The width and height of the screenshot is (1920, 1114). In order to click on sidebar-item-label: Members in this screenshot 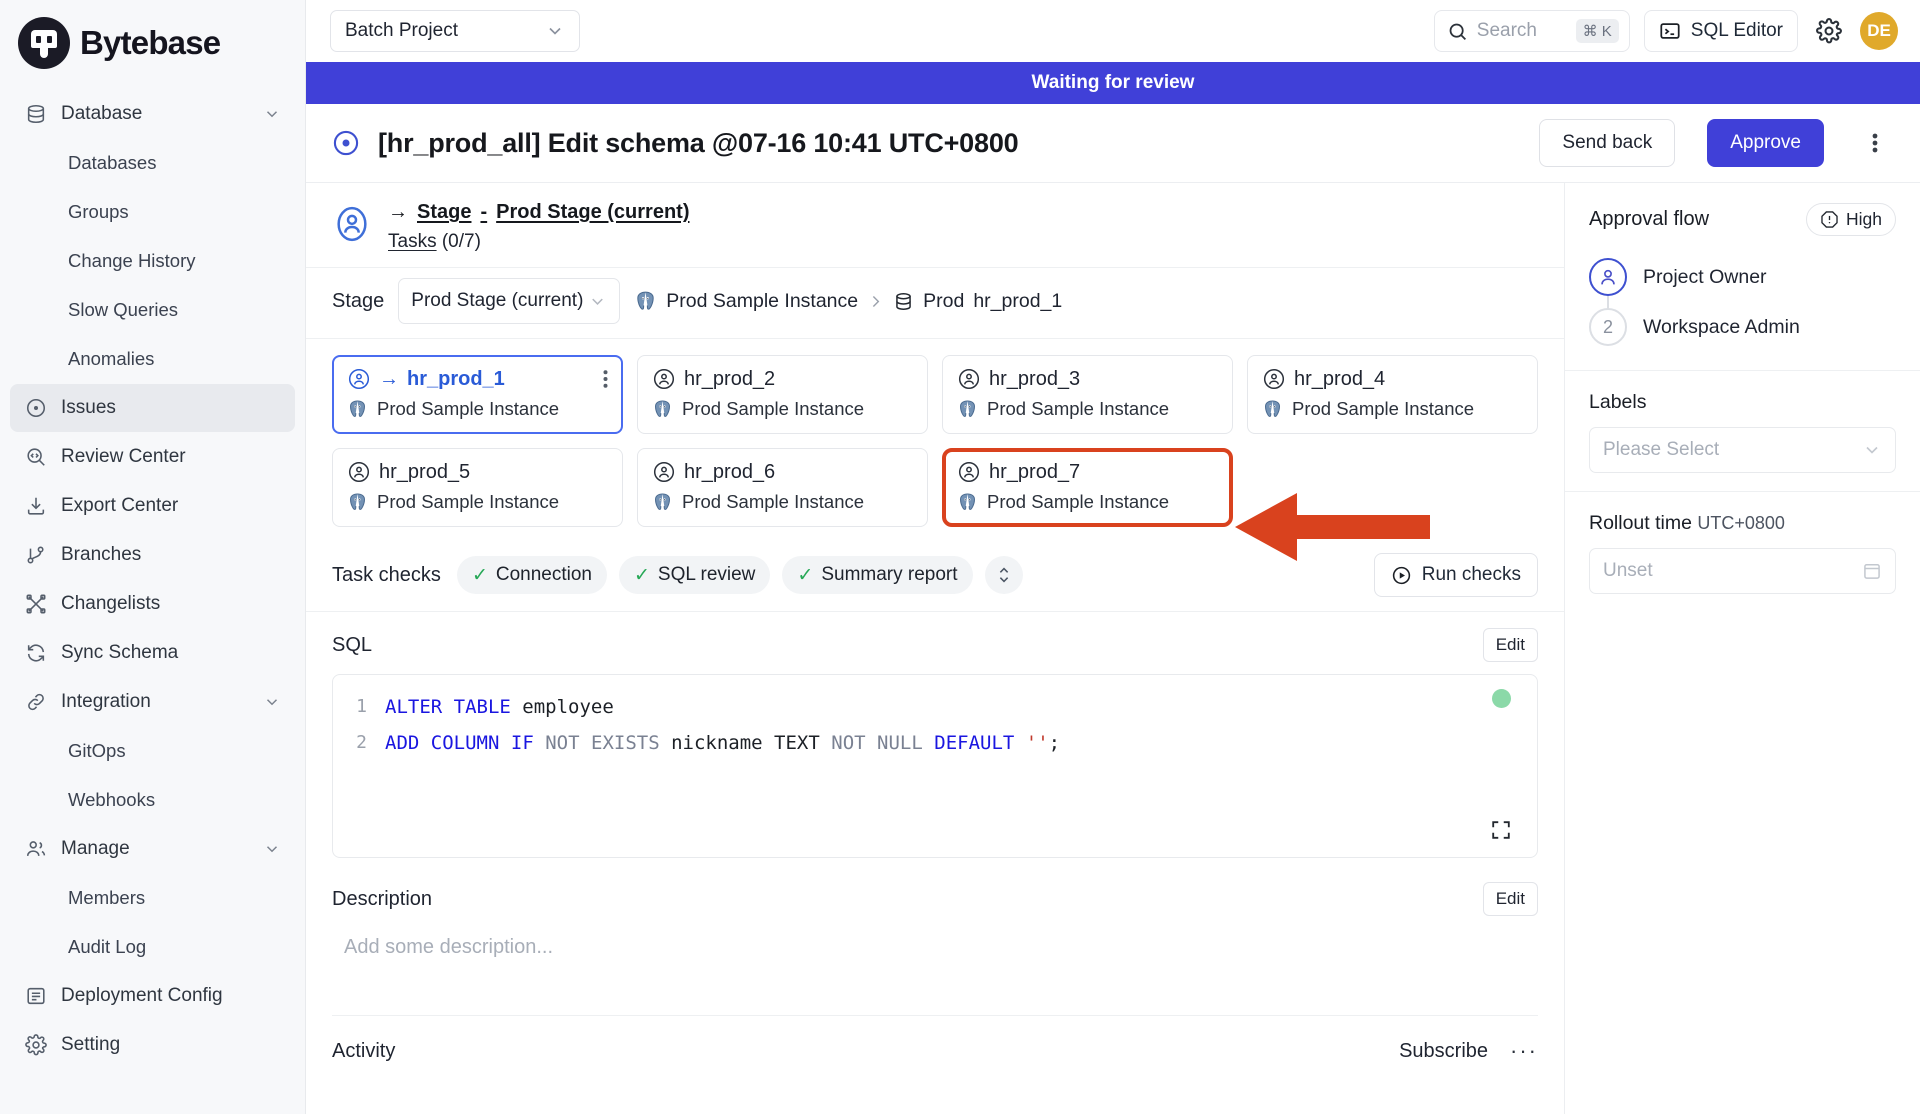, I will do `click(107, 897)`.